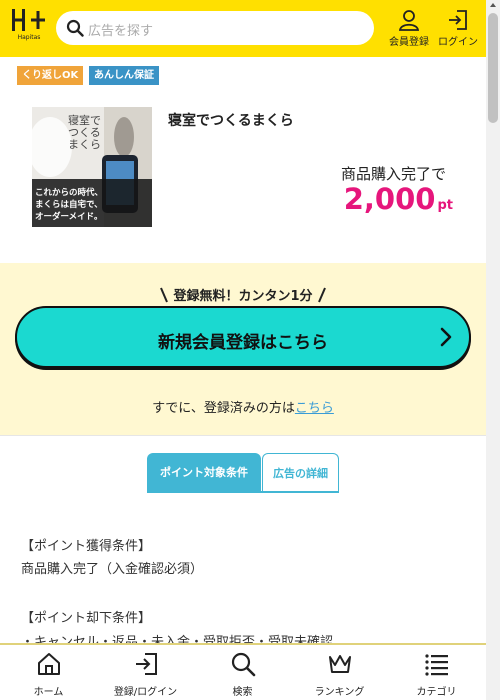 The height and width of the screenshot is (700, 500). I want to click on slash-deco-icon, so click(322, 295).